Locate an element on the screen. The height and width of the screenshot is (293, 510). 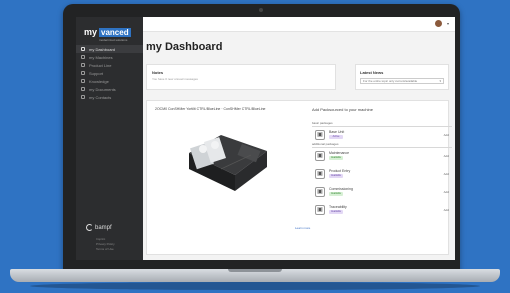
logo: my vanced is located at coordinates (107, 32).